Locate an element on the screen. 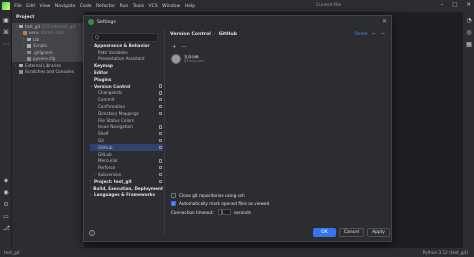 The width and height of the screenshot is (474, 257). settings-item-languages: › Languages & Frameworks is located at coordinates (126, 195).